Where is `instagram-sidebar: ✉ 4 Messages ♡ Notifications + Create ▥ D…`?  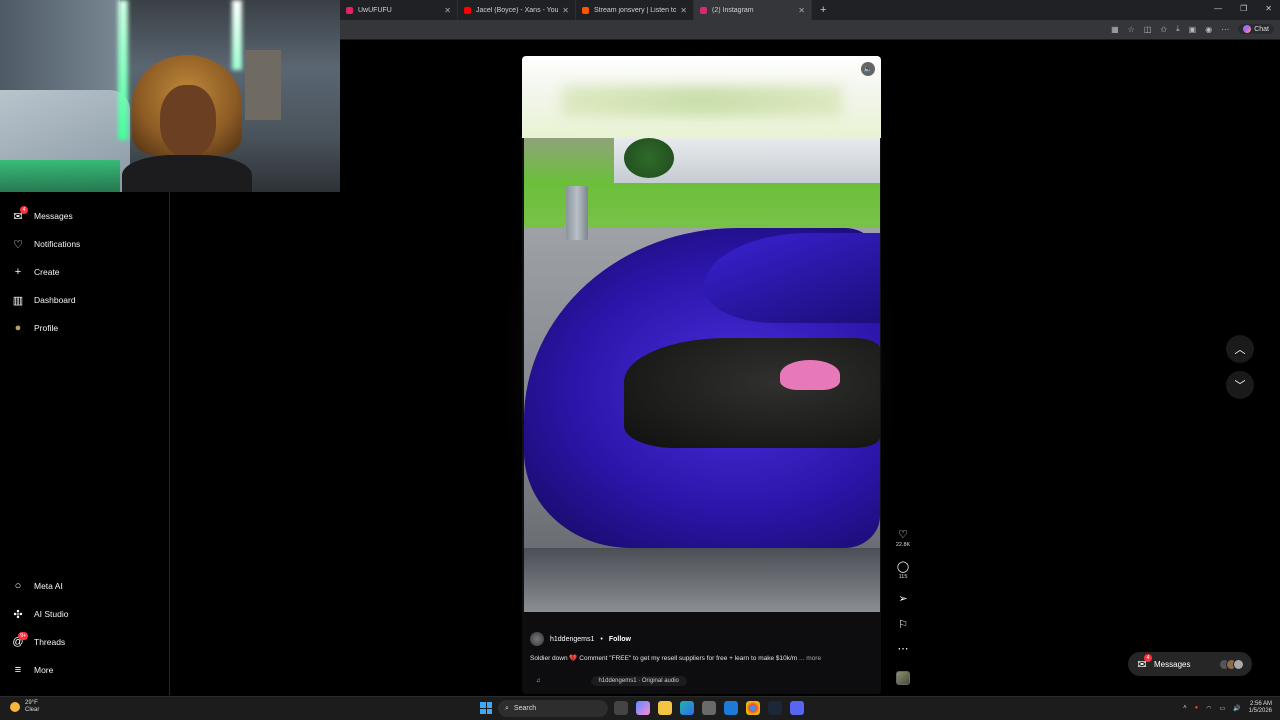
instagram-sidebar: ✉ 4 Messages ♡ Notifications + Create ▥ D… is located at coordinates (85, 443).